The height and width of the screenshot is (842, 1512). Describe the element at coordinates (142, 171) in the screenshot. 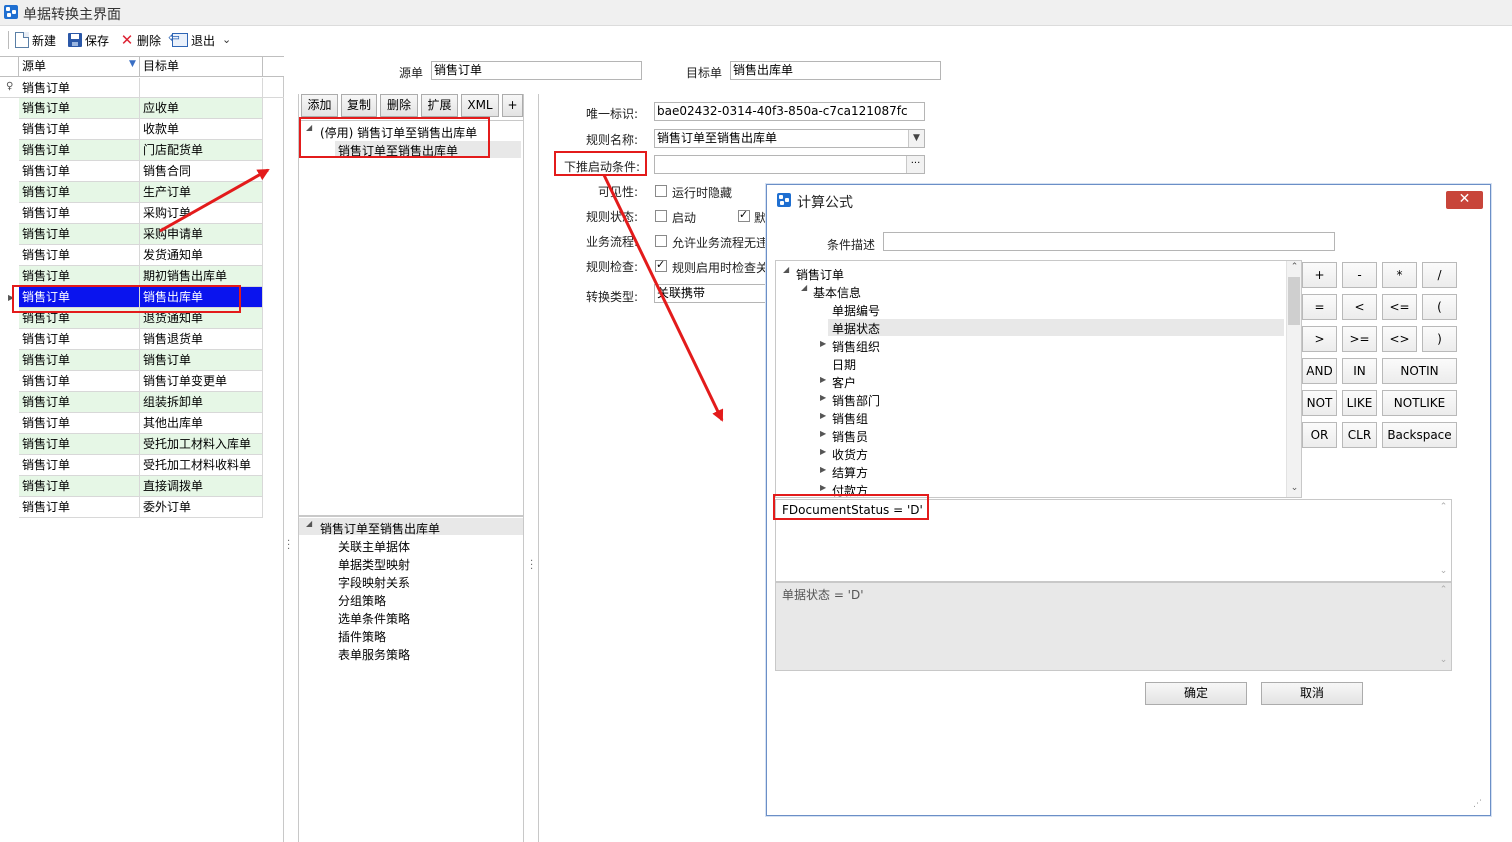

I see `table-row: 销售订单 销售合同` at that location.